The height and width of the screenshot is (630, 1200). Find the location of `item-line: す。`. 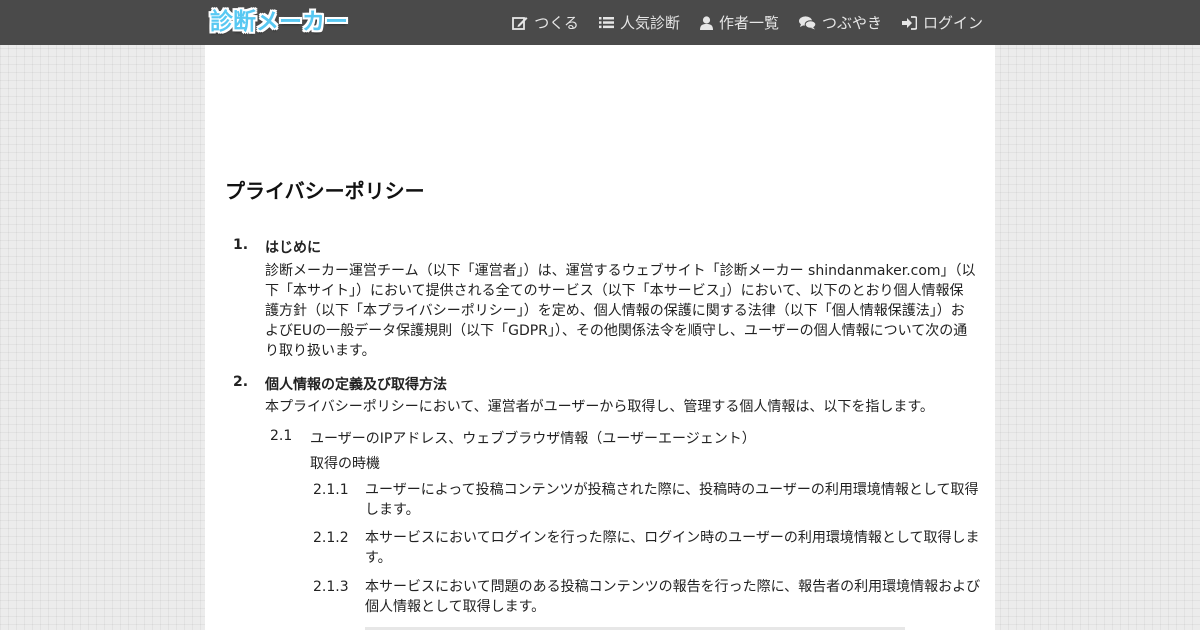

item-line: す。 is located at coordinates (378, 558).